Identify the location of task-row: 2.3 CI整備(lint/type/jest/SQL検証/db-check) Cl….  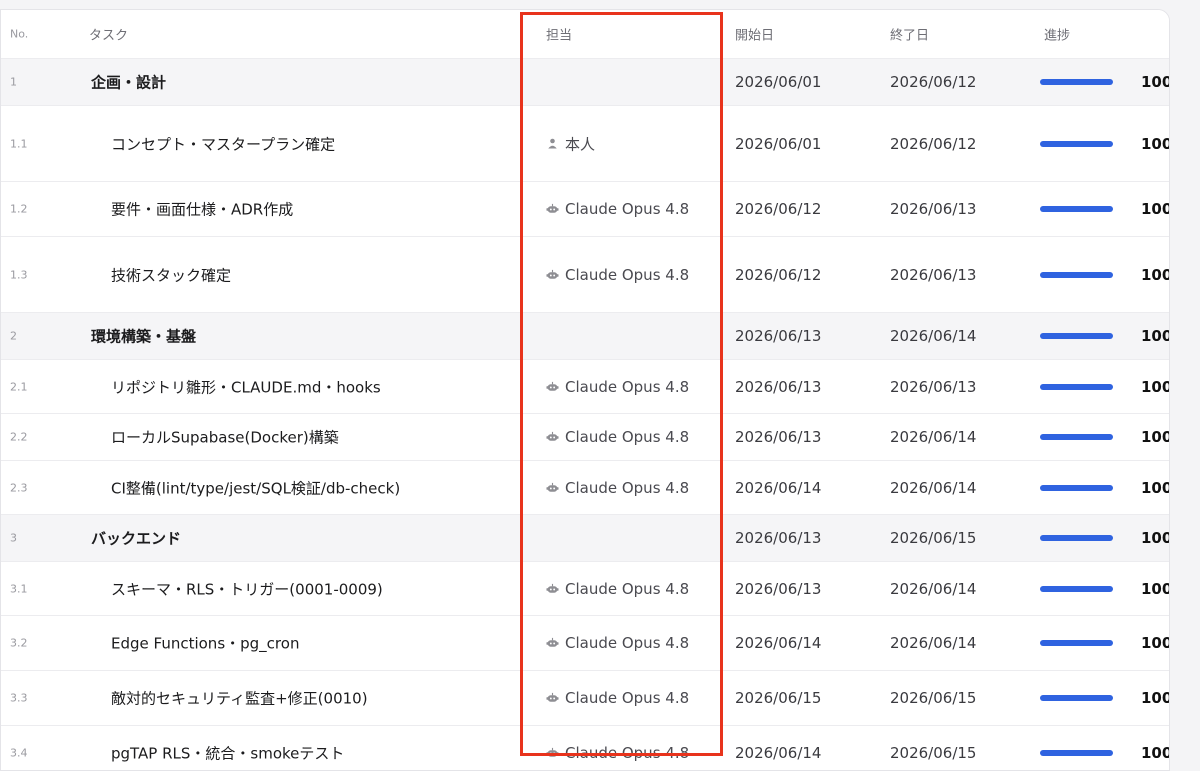
(585, 488).